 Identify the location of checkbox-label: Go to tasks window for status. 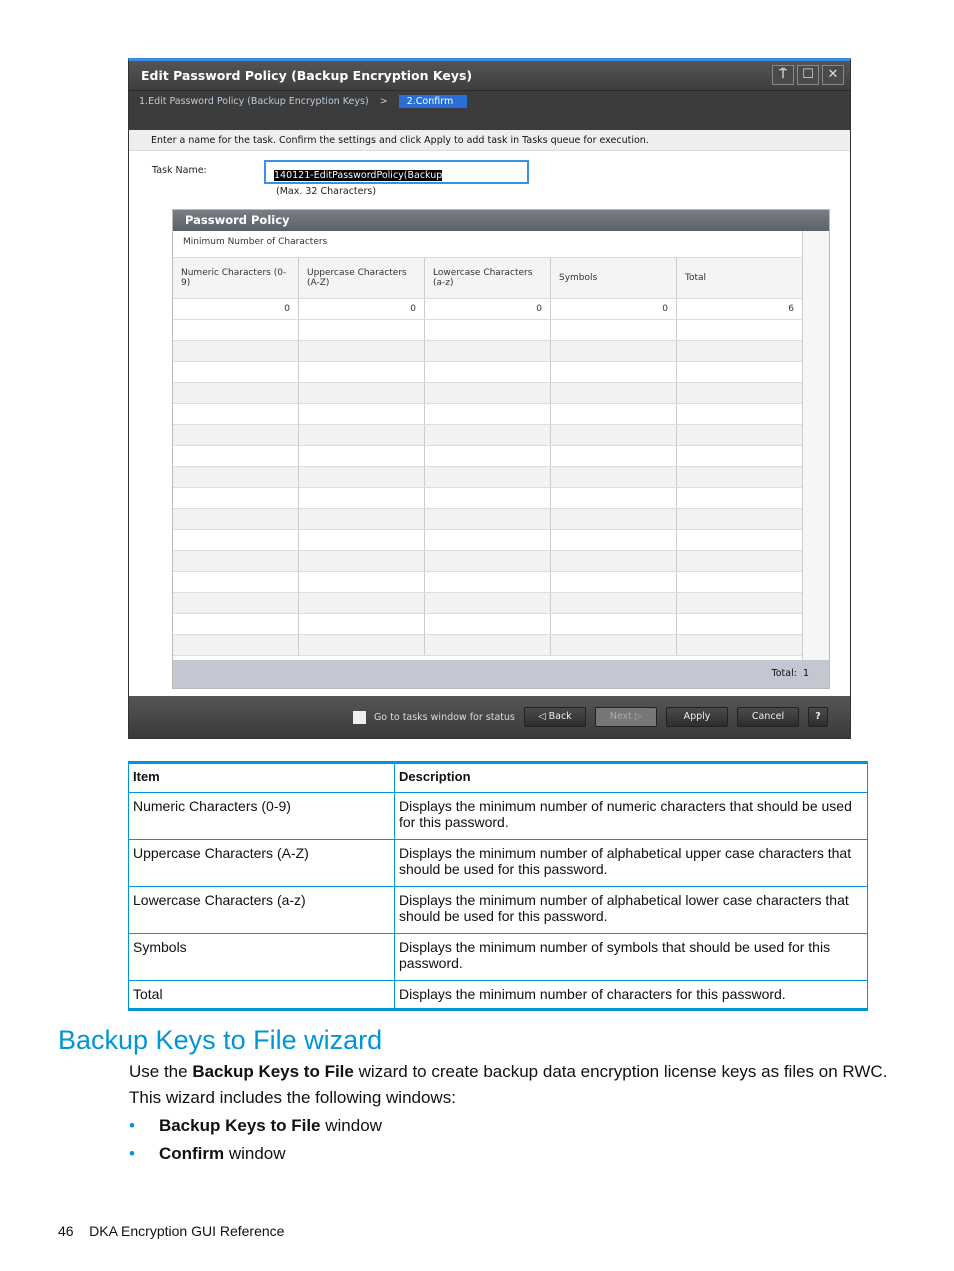
(444, 717).